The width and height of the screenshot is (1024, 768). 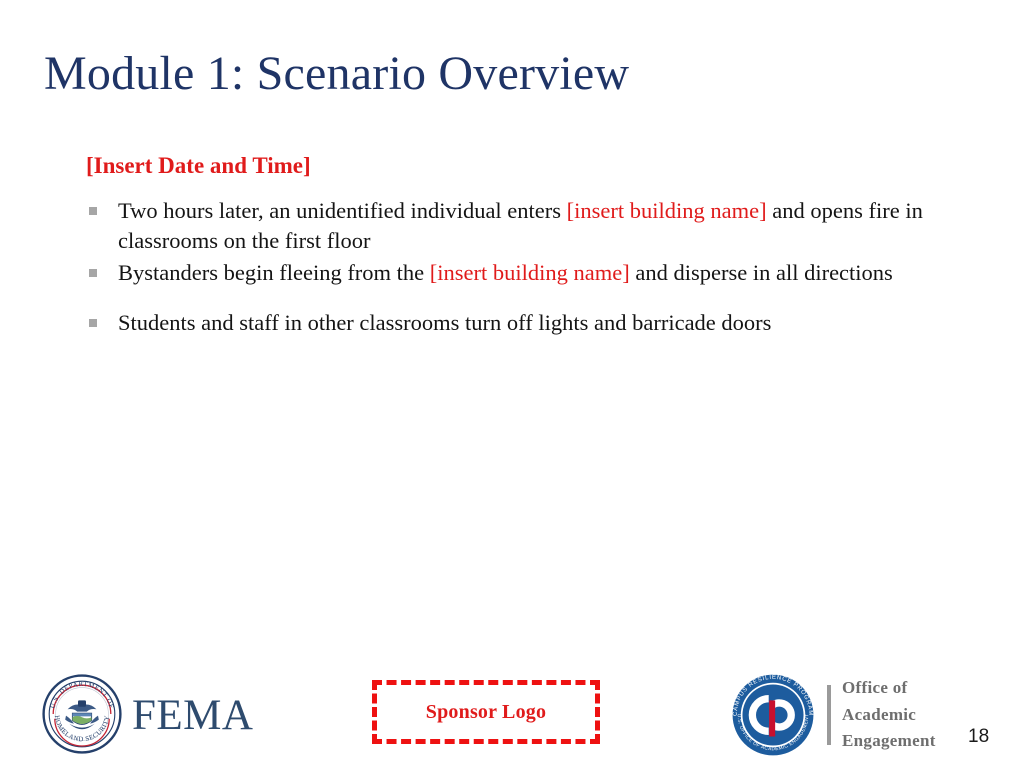 I want to click on fema-wordmark: FEMA, so click(x=193, y=715).